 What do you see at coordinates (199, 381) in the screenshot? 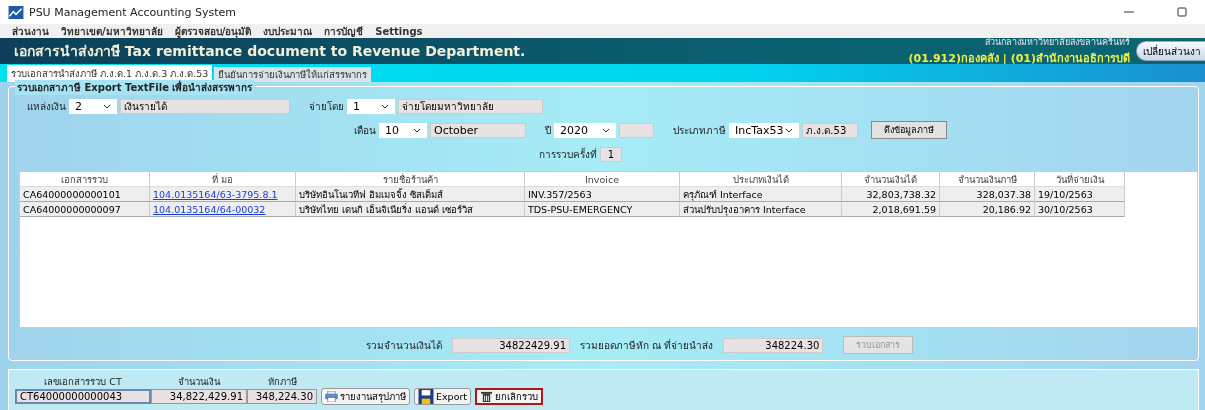
I see `column-header: จำนวนเงิน` at bounding box center [199, 381].